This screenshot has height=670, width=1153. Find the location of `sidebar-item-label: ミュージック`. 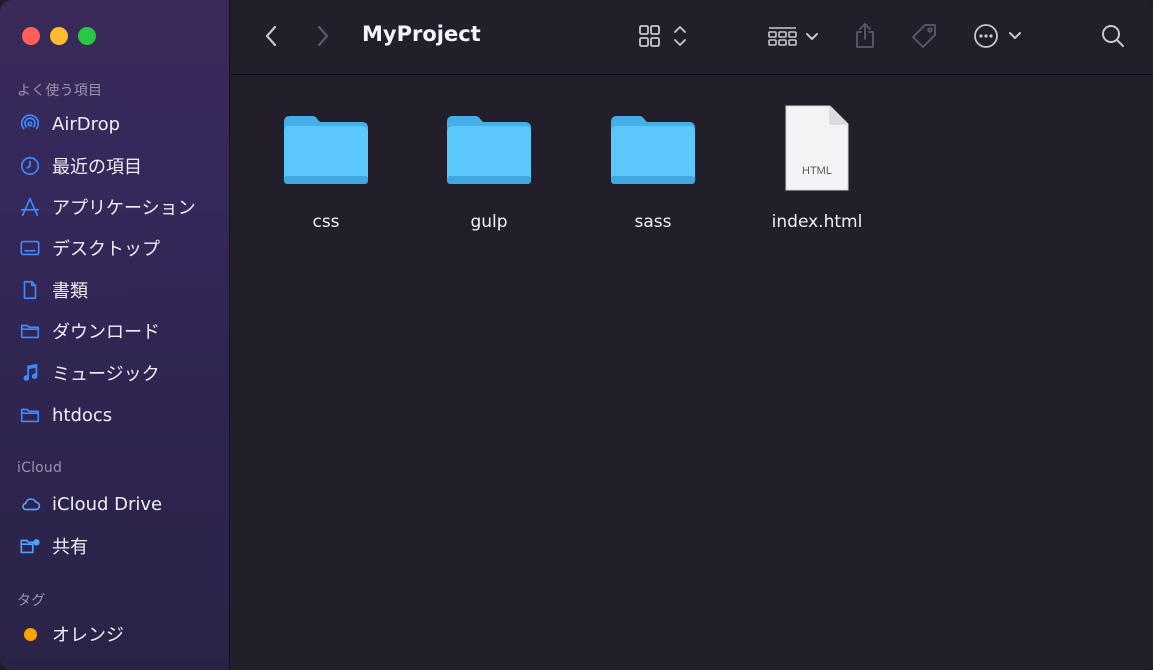

sidebar-item-label: ミュージック is located at coordinates (106, 374).